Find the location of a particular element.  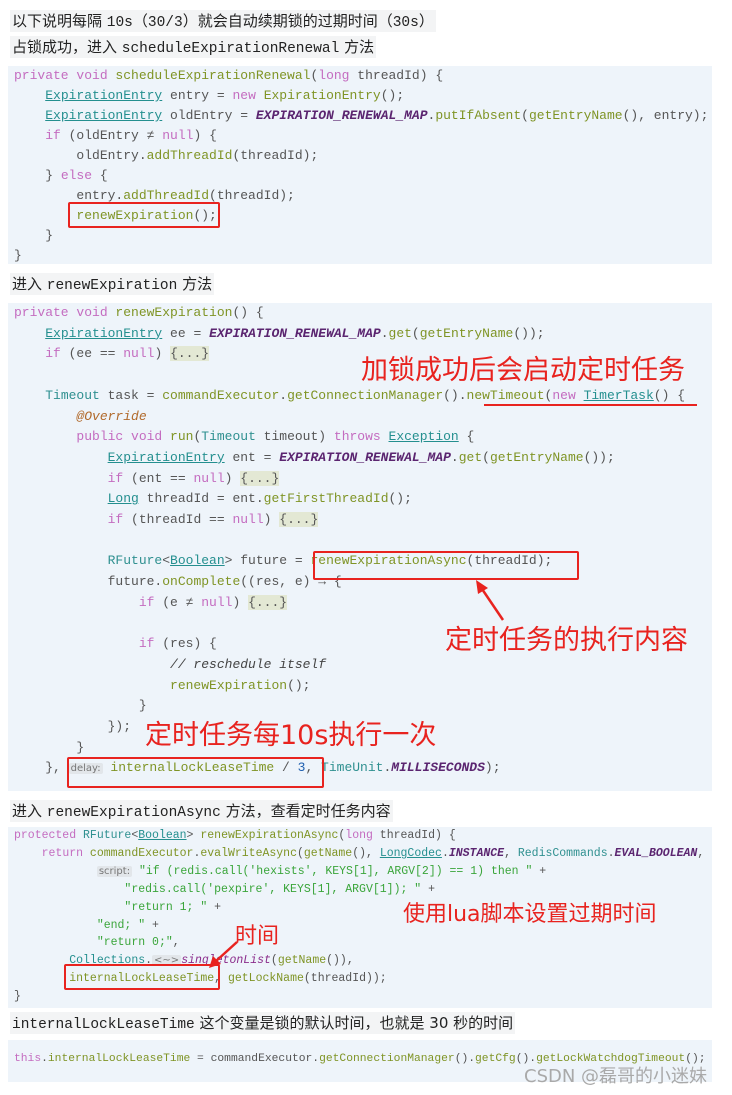

code-token: (), is located at coordinates (366, 853).